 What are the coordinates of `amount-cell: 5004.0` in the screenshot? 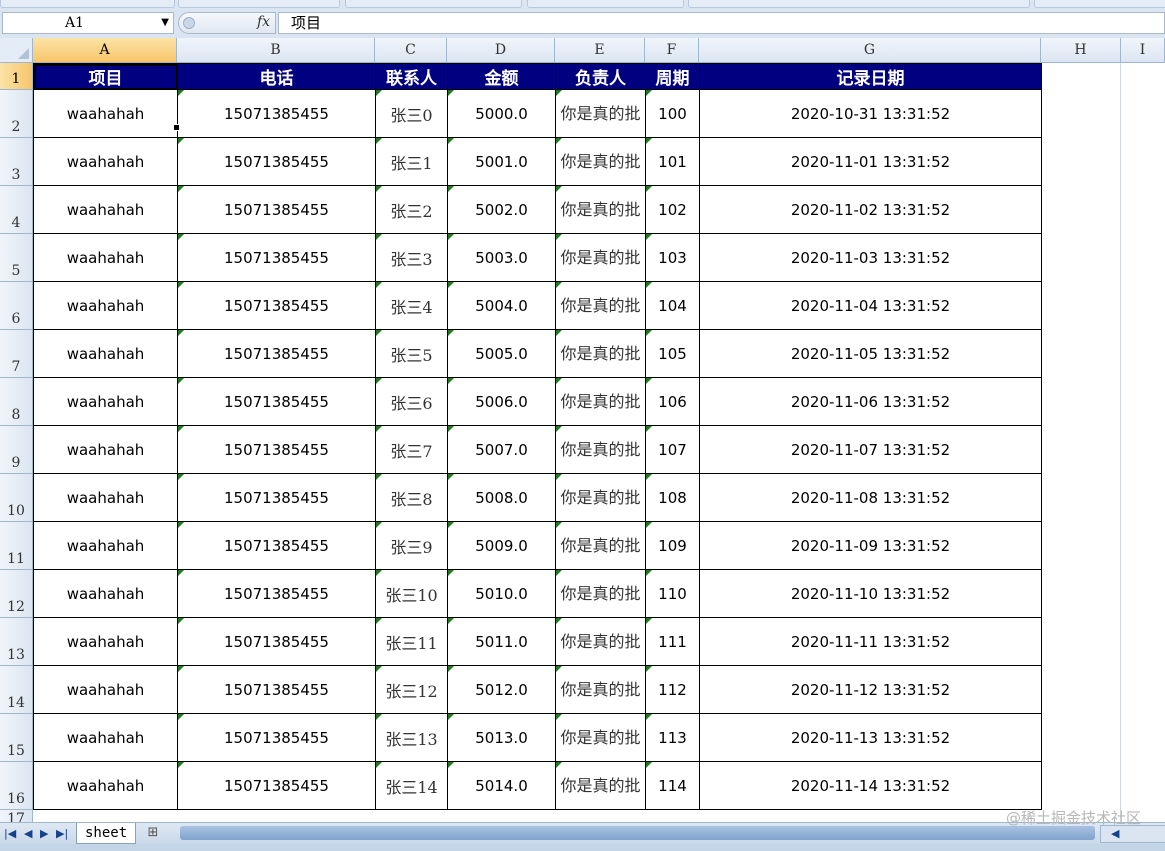 It's located at (501, 305).